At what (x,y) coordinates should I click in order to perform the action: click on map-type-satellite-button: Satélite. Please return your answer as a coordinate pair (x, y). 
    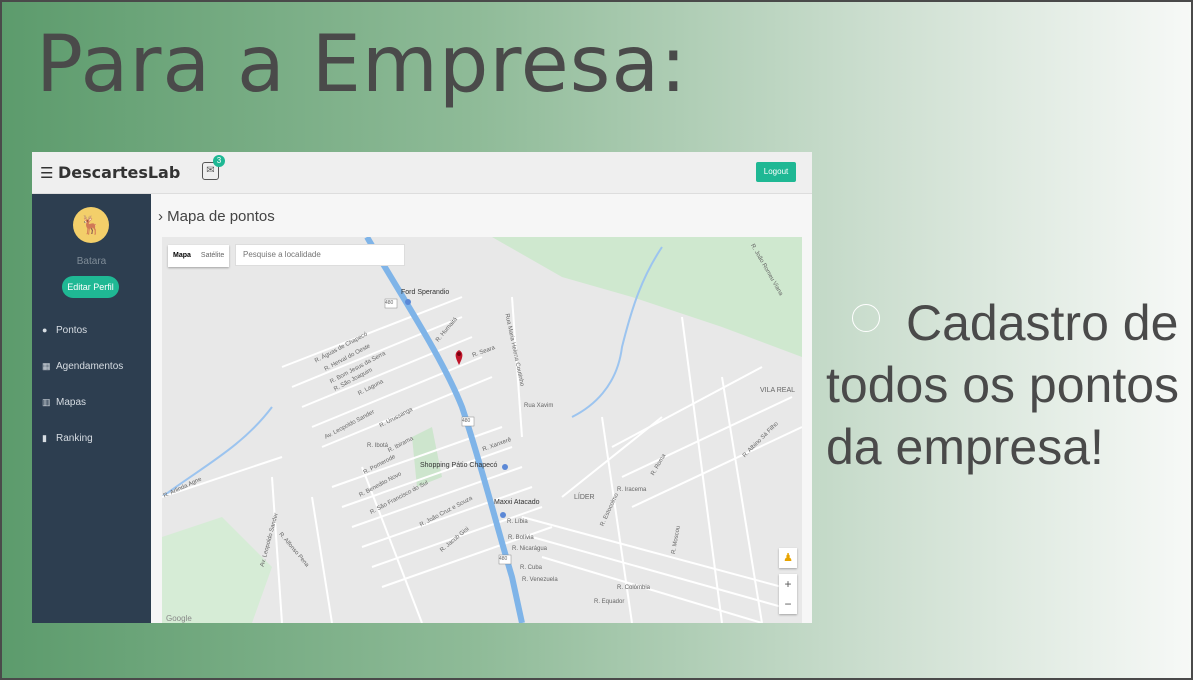
    Looking at the image, I should click on (212, 256).